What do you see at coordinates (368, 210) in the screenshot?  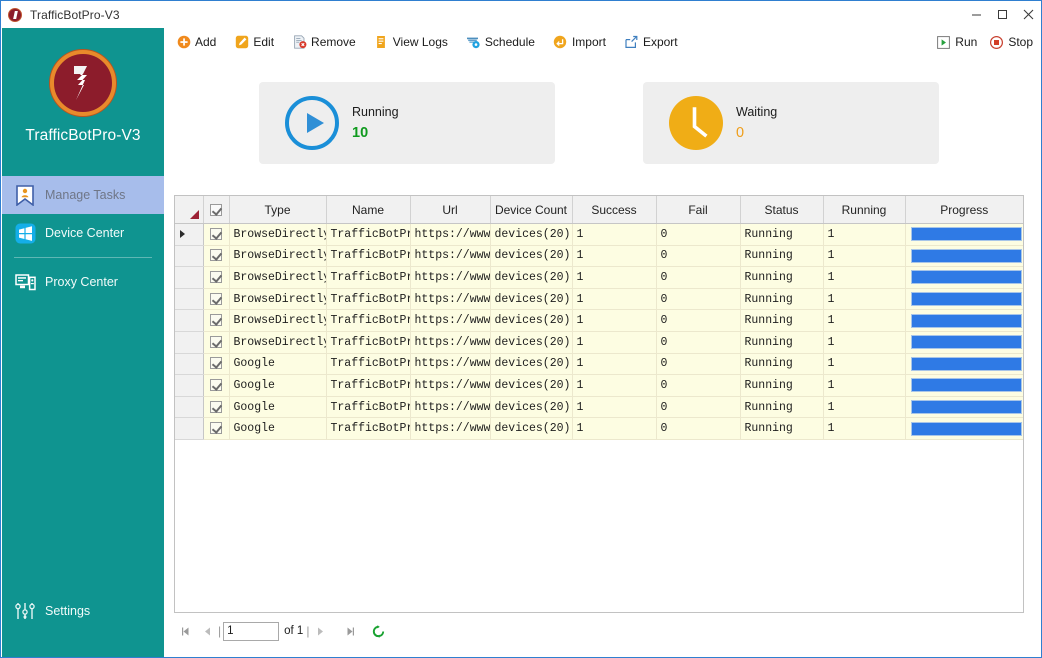 I see `column-header-name: Name` at bounding box center [368, 210].